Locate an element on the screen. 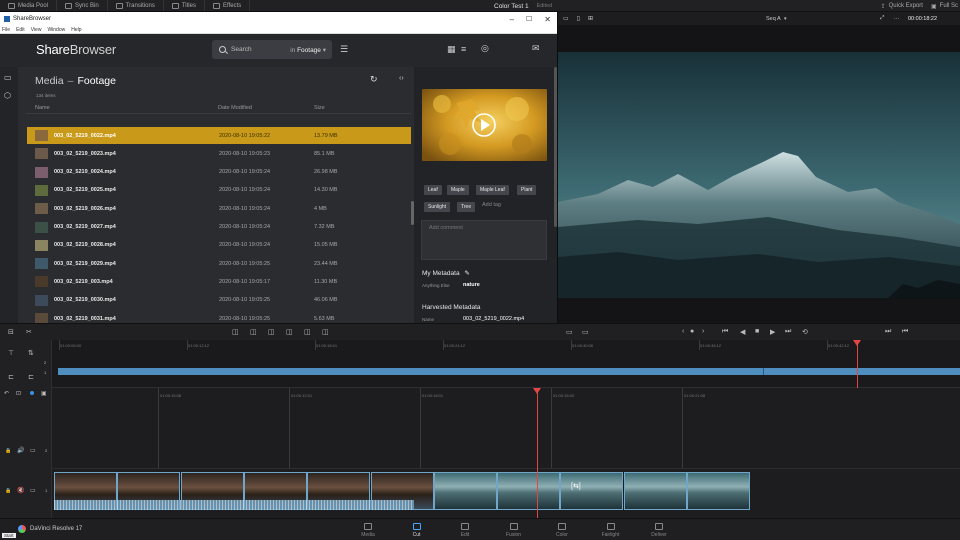 The width and height of the screenshot is (960, 540). tab-media-pool: Media Pool is located at coordinates (29, 5).